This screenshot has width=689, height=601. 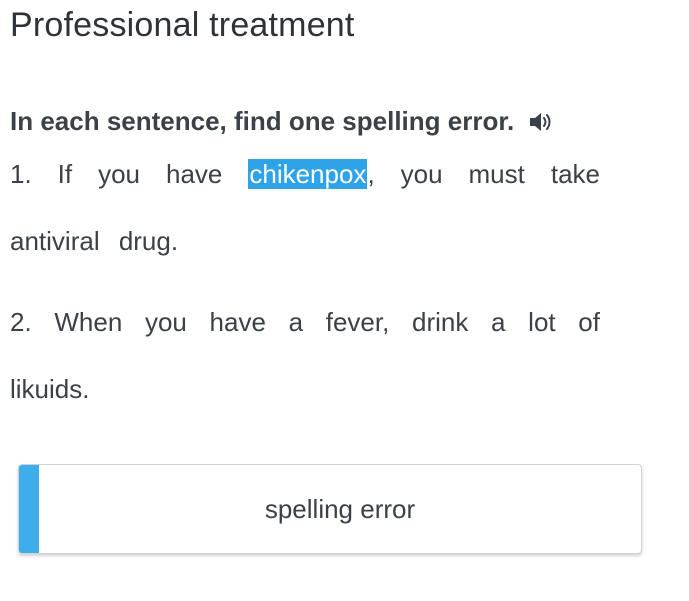 What do you see at coordinates (542, 122) in the screenshot?
I see `speaker-icon` at bounding box center [542, 122].